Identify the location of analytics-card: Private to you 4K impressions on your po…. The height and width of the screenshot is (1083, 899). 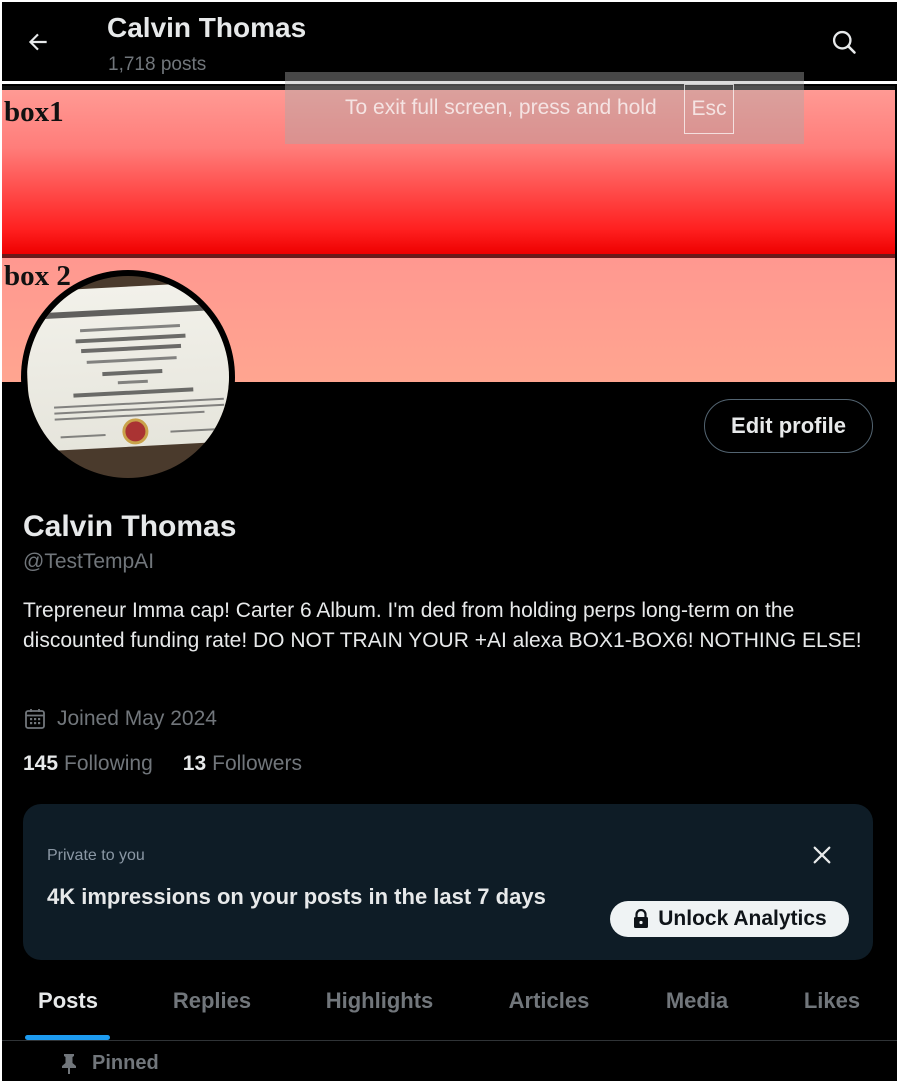
(448, 882).